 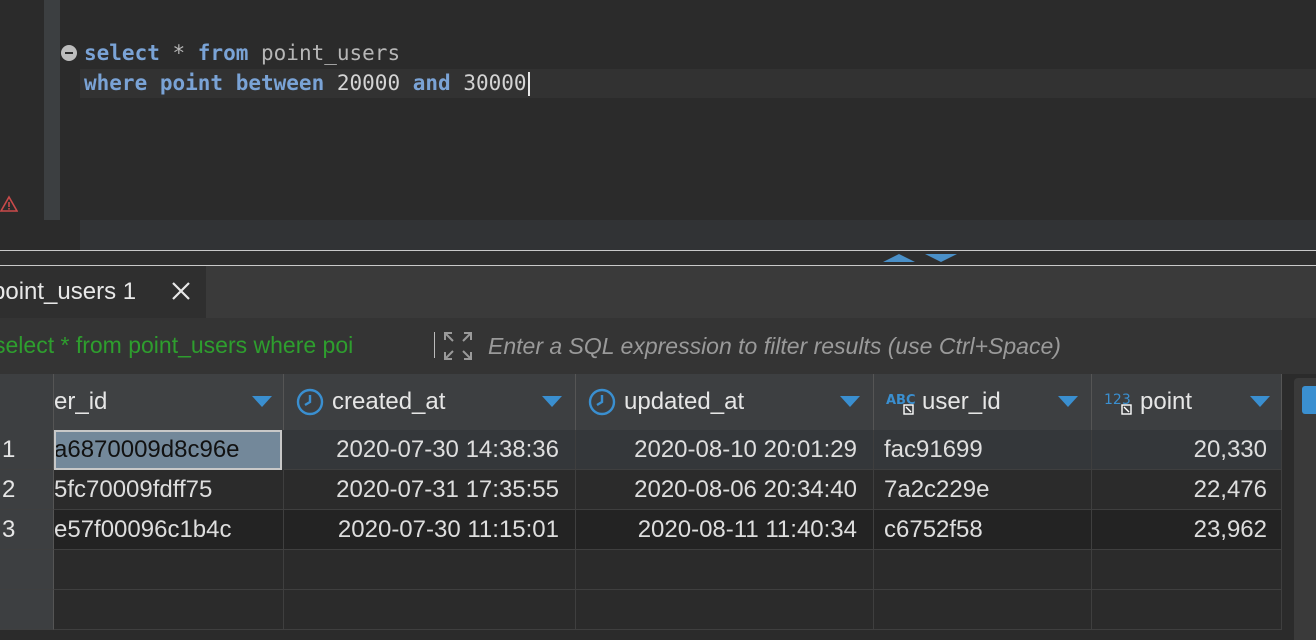 What do you see at coordinates (116, 83) in the screenshot?
I see `keyword-where: where` at bounding box center [116, 83].